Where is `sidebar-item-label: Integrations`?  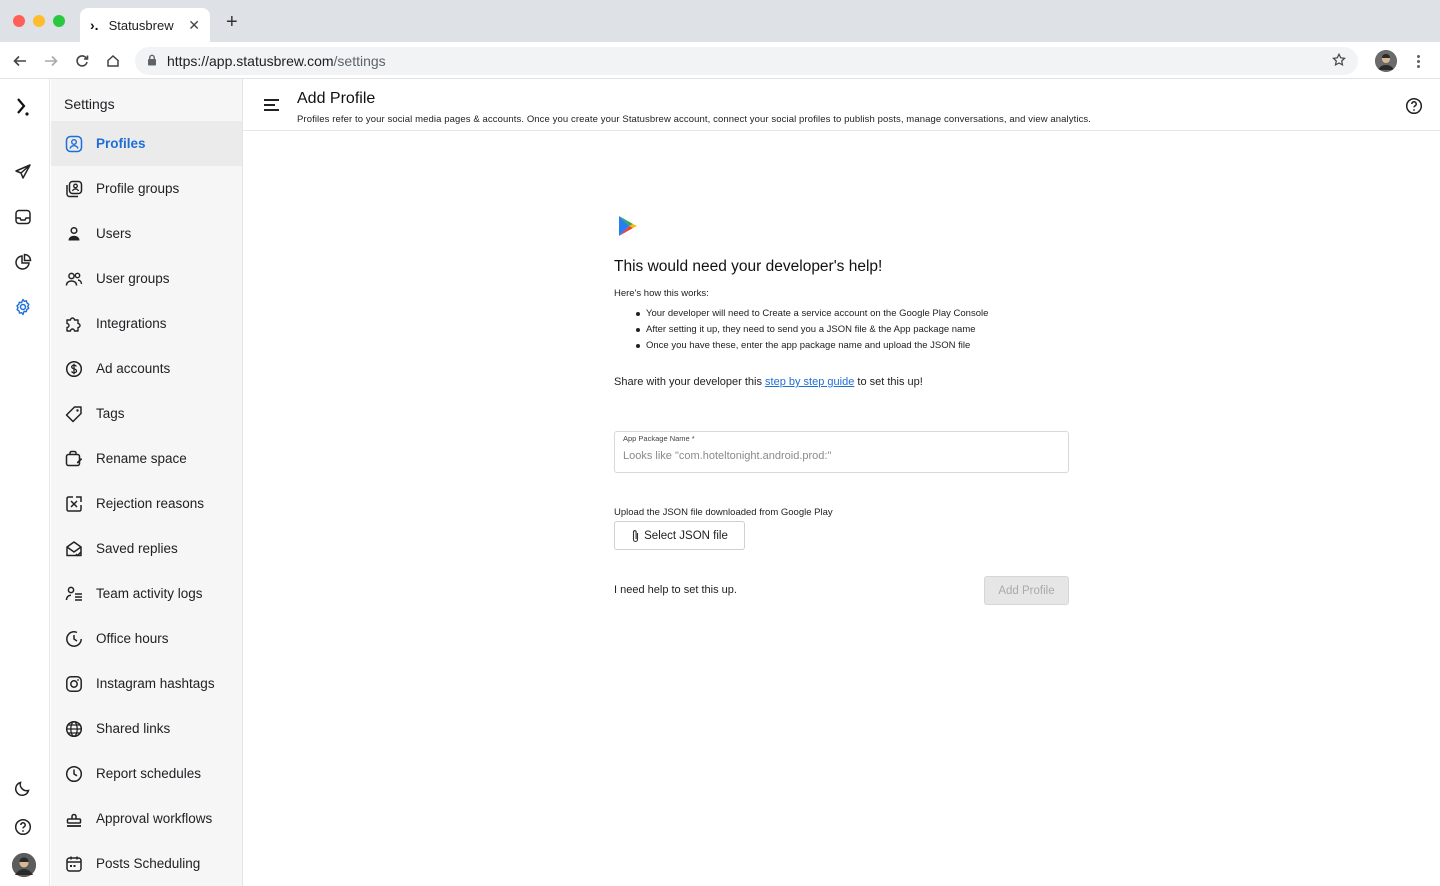 sidebar-item-label: Integrations is located at coordinates (131, 323).